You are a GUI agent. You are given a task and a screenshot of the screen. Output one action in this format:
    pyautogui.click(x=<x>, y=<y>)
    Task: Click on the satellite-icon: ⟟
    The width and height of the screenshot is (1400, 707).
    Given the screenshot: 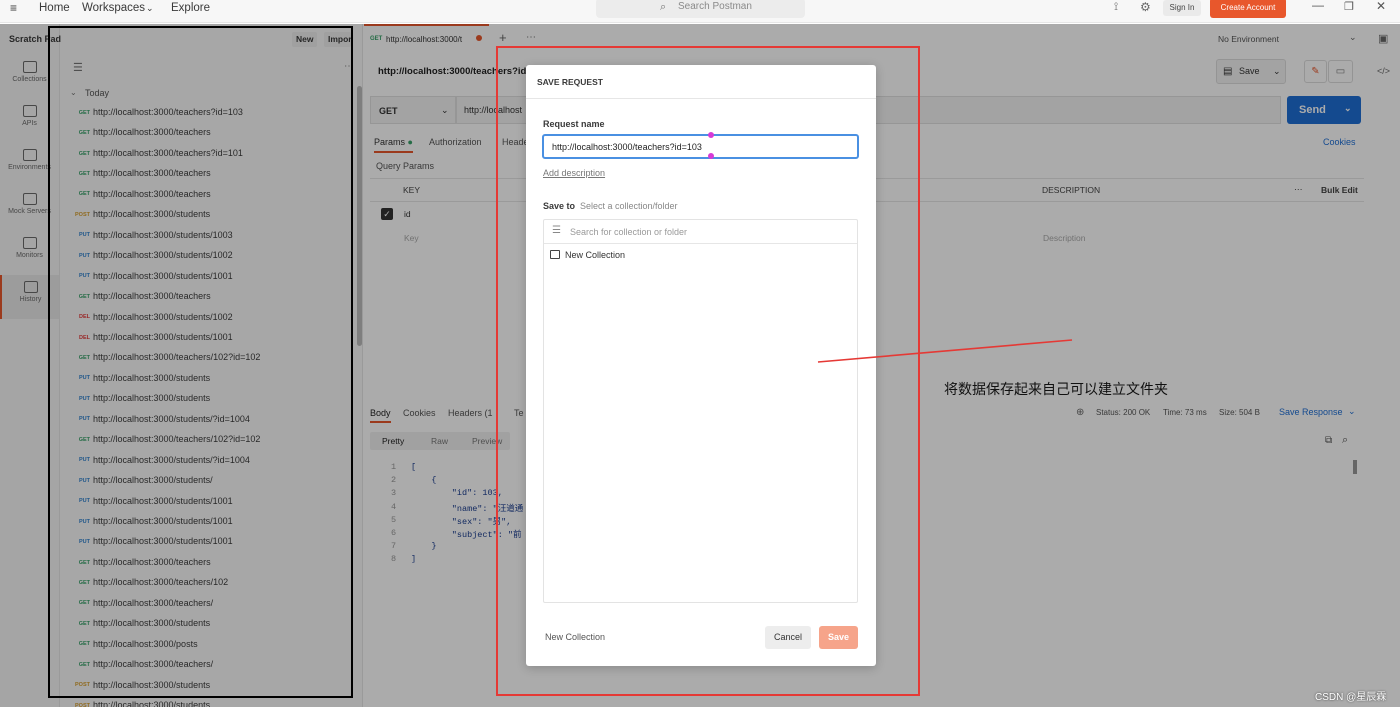 What is the action you would take?
    pyautogui.click(x=1116, y=7)
    